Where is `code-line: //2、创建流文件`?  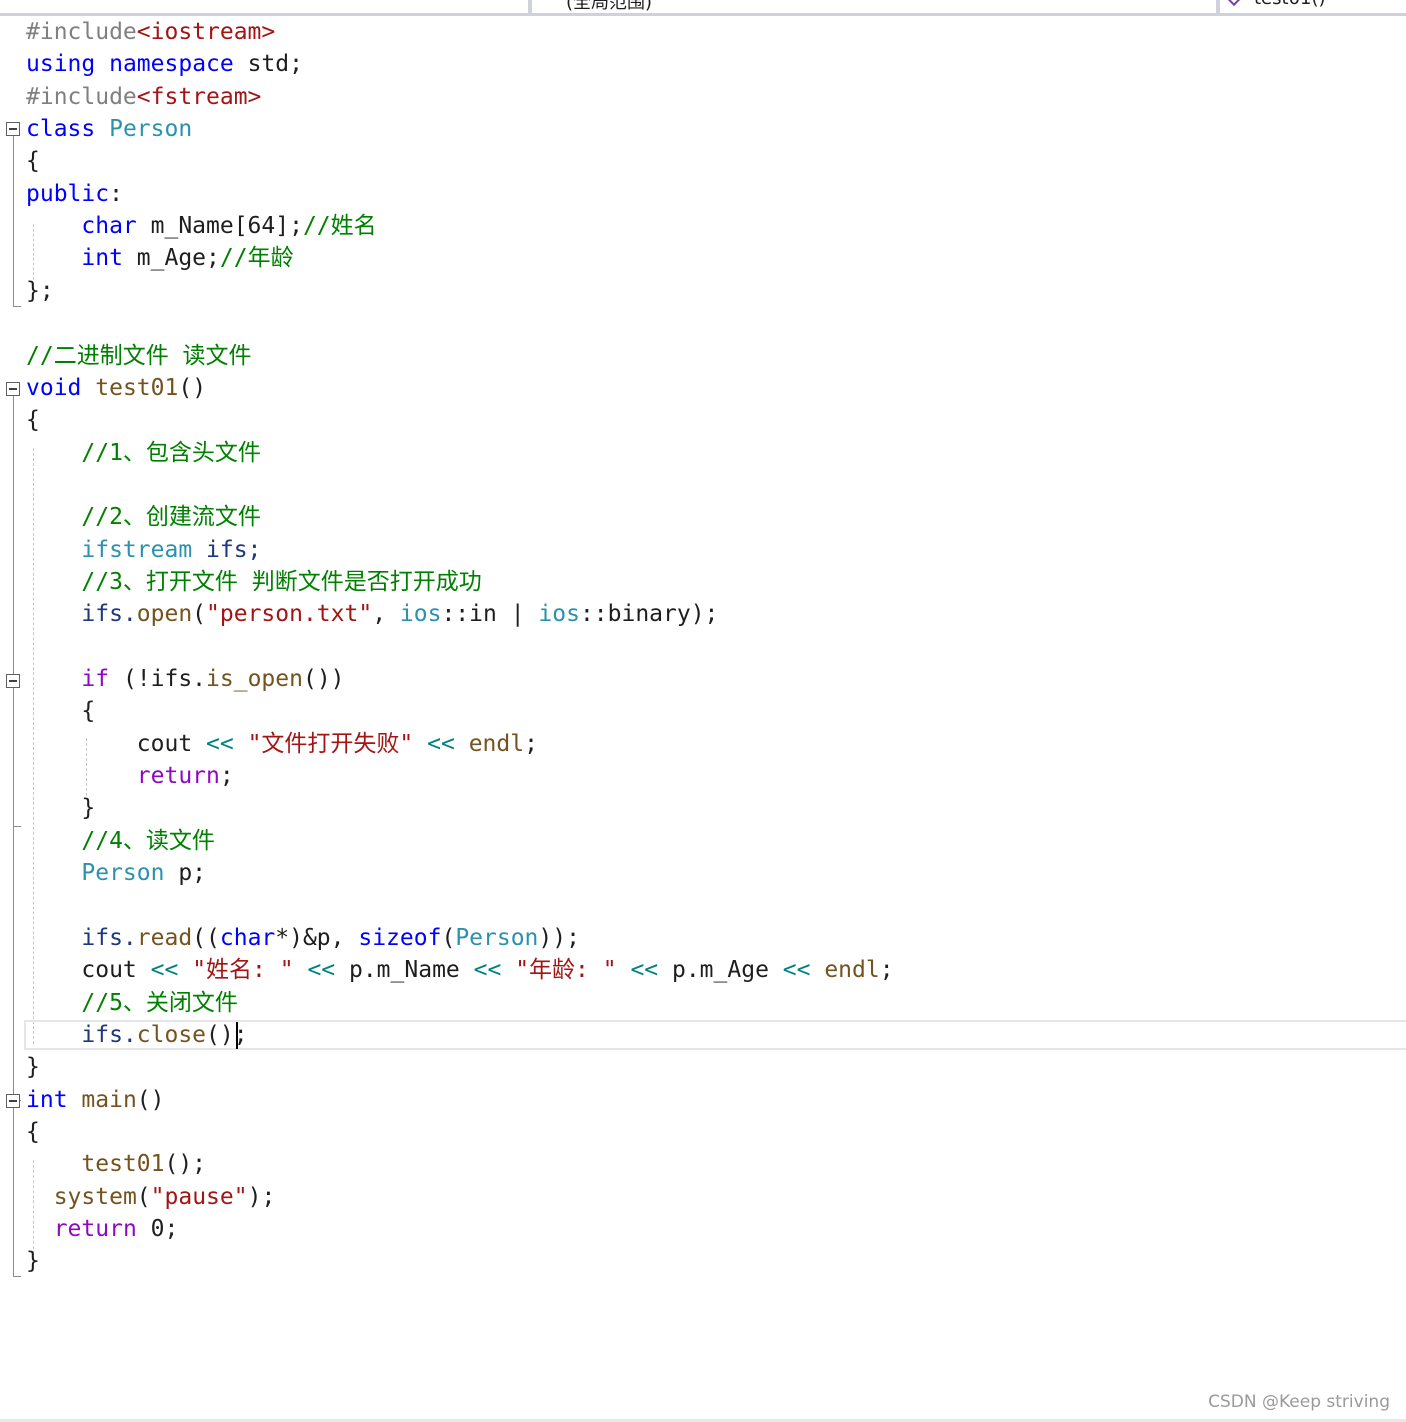 code-line: //2、创建流文件 is located at coordinates (143, 517).